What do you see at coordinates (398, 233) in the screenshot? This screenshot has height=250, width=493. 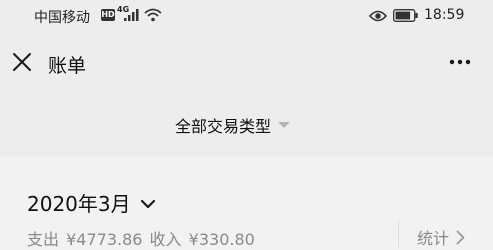 I see `divider` at bounding box center [398, 233].